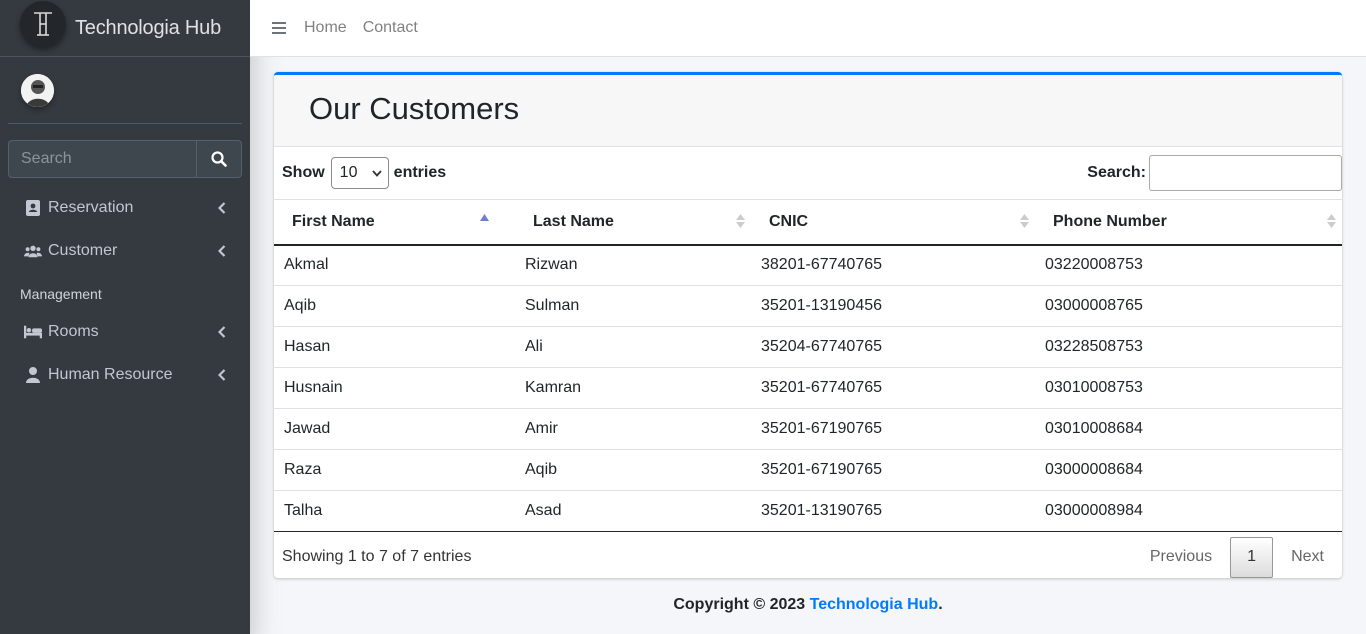 This screenshot has height=634, width=1366. What do you see at coordinates (893, 306) in the screenshot?
I see `cell-cnic: 35201-13190456` at bounding box center [893, 306].